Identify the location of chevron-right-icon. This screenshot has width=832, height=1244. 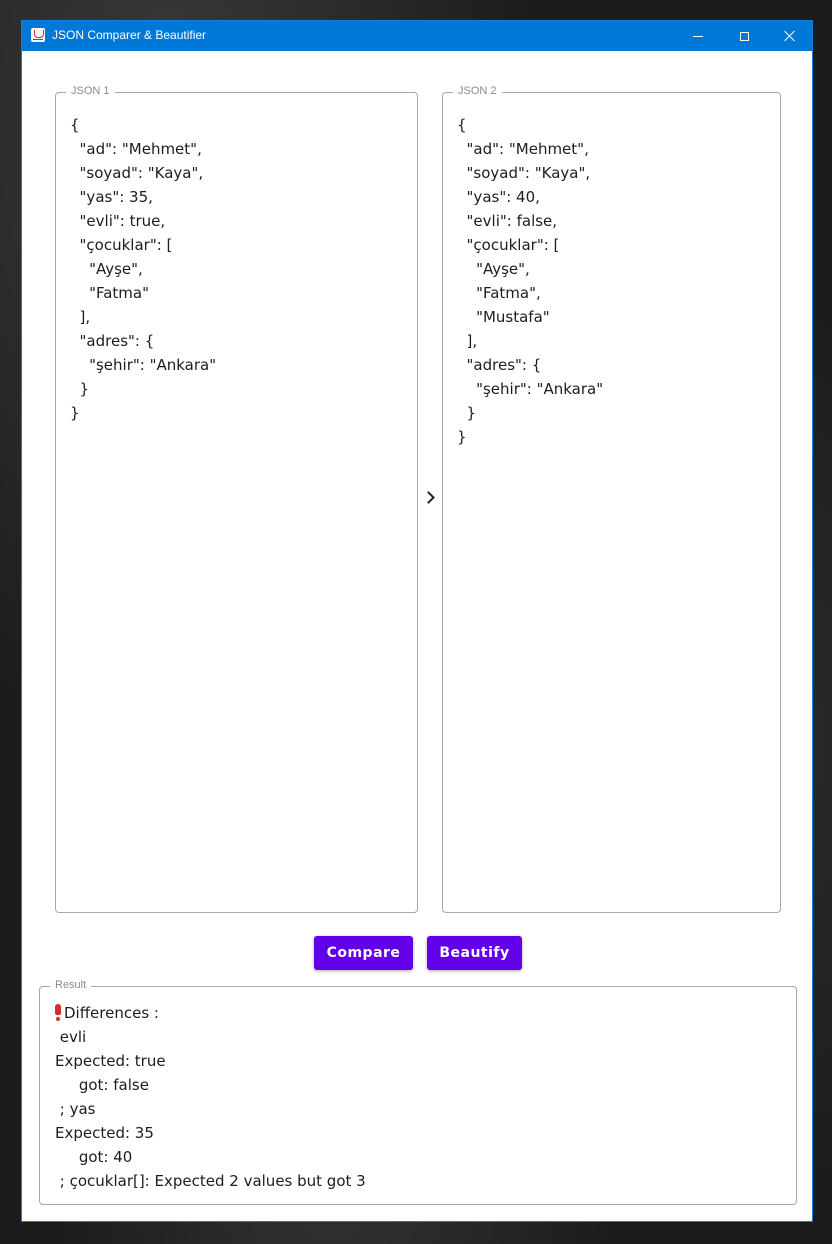
(428, 497).